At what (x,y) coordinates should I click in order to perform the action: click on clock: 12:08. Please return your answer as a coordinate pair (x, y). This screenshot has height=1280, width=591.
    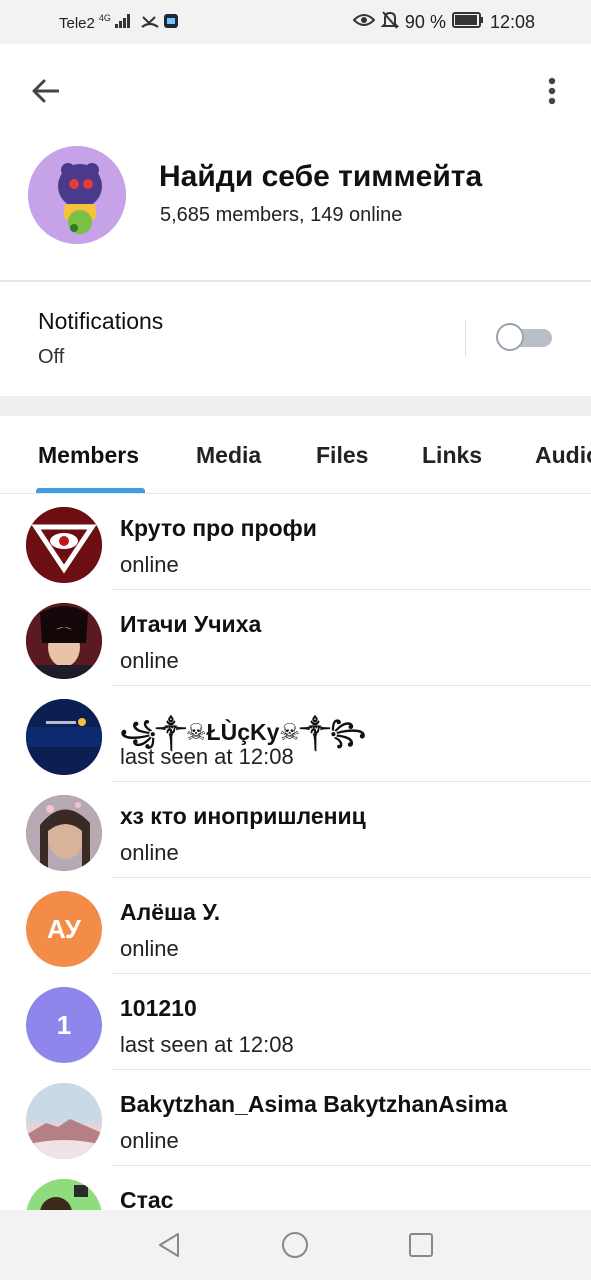
    Looking at the image, I should click on (512, 21).